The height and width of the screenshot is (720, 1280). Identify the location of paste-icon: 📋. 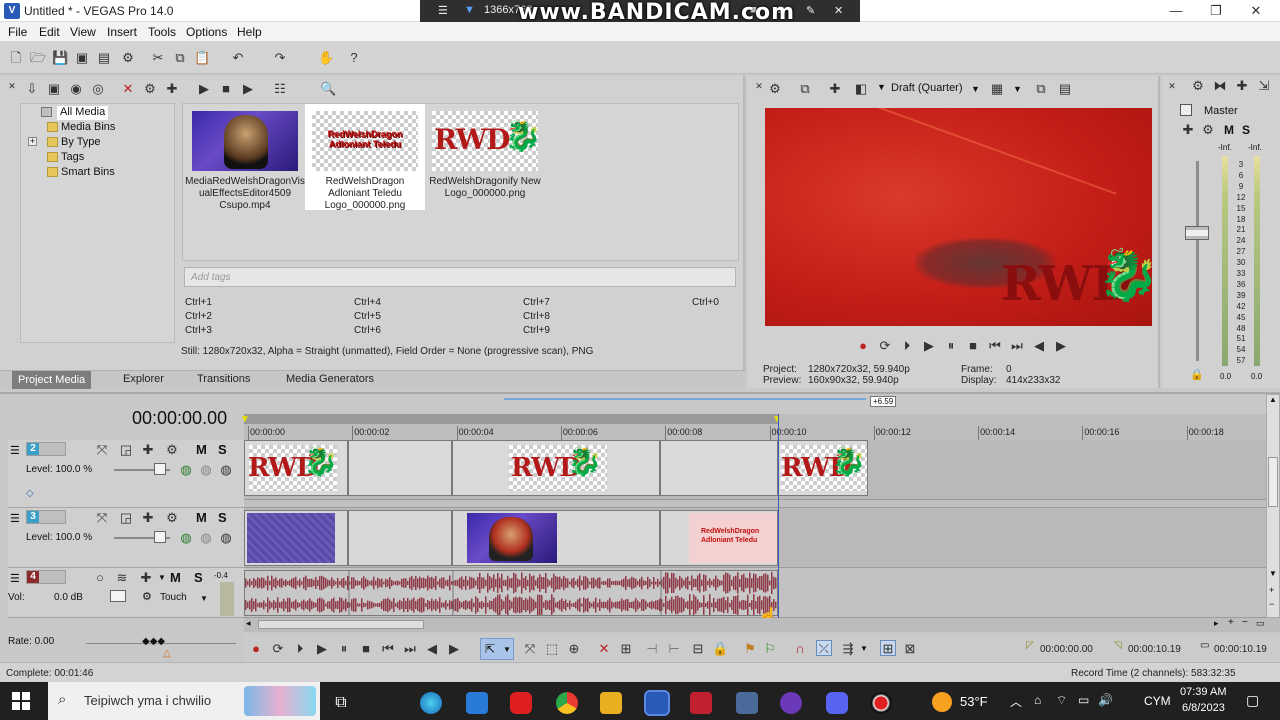
(202, 58).